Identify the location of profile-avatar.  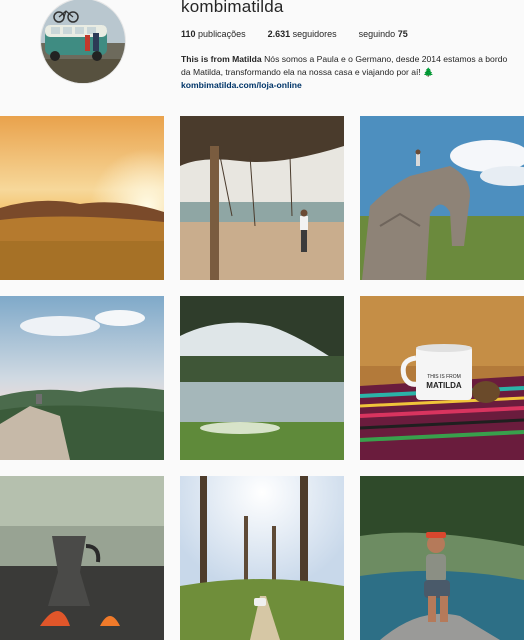
(83, 42).